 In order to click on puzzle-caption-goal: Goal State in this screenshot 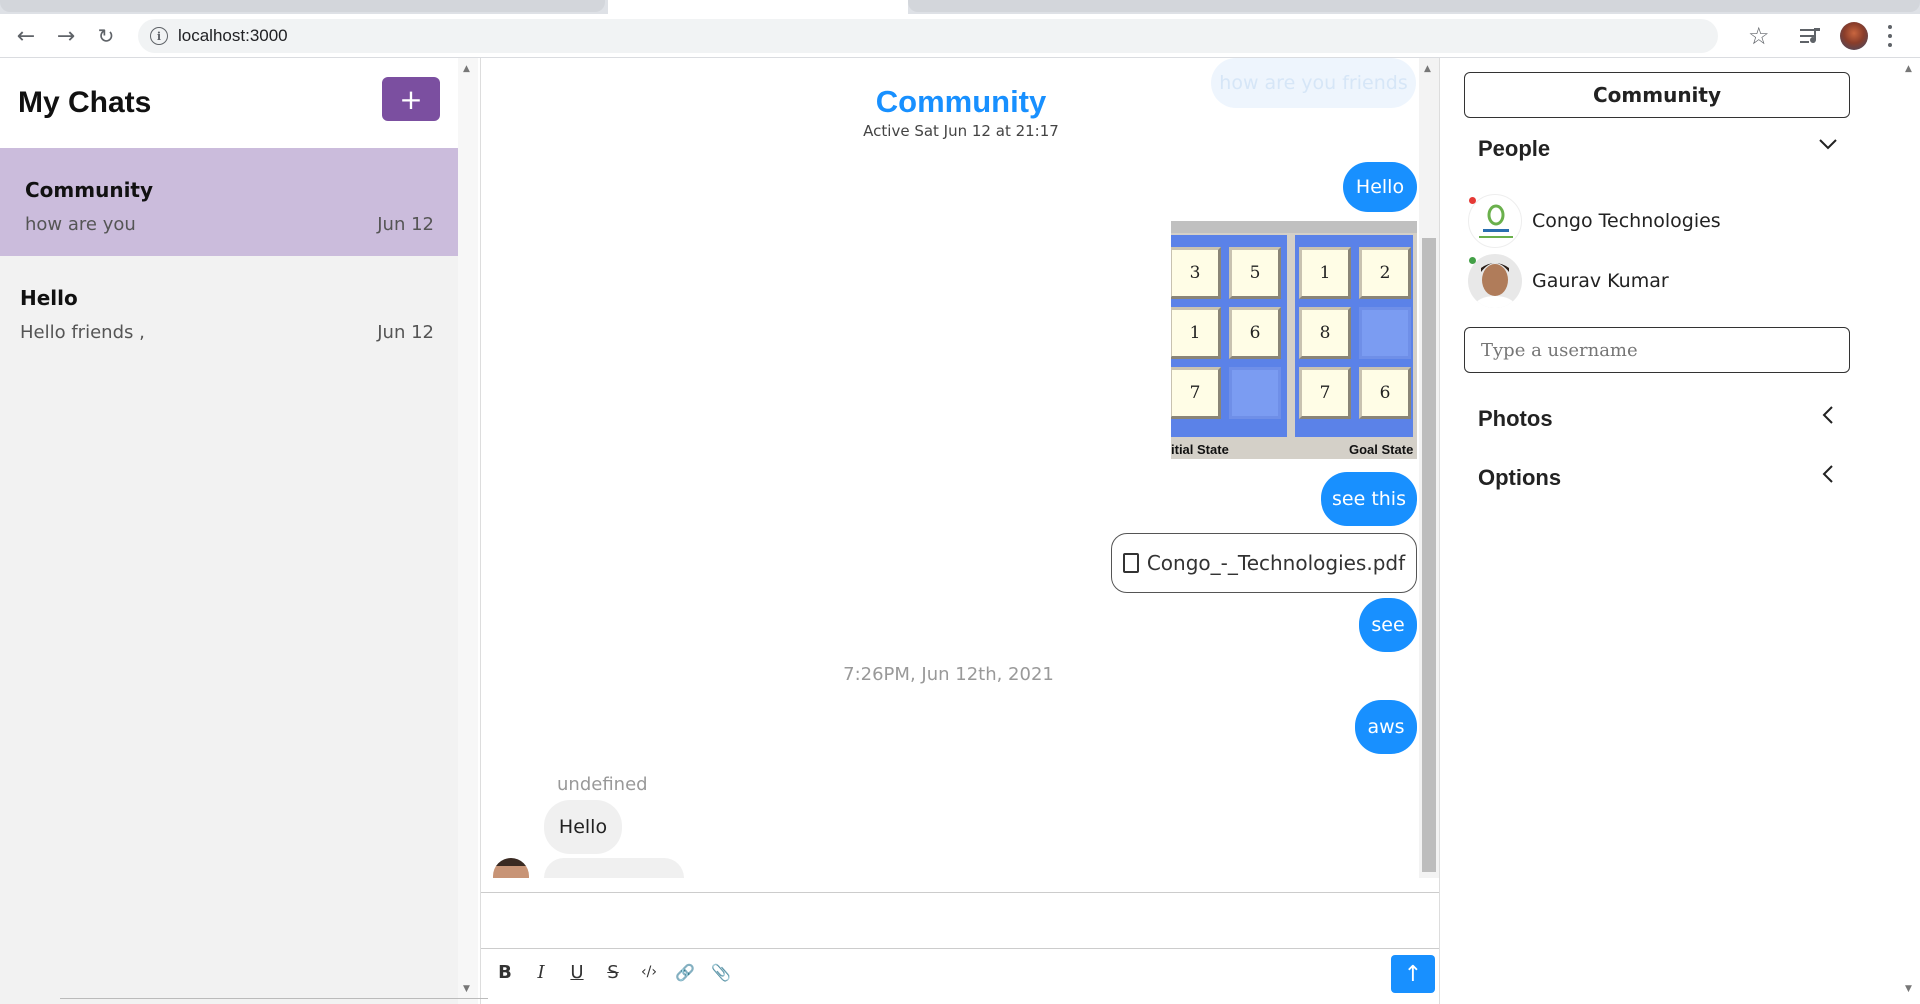, I will do `click(1381, 449)`.